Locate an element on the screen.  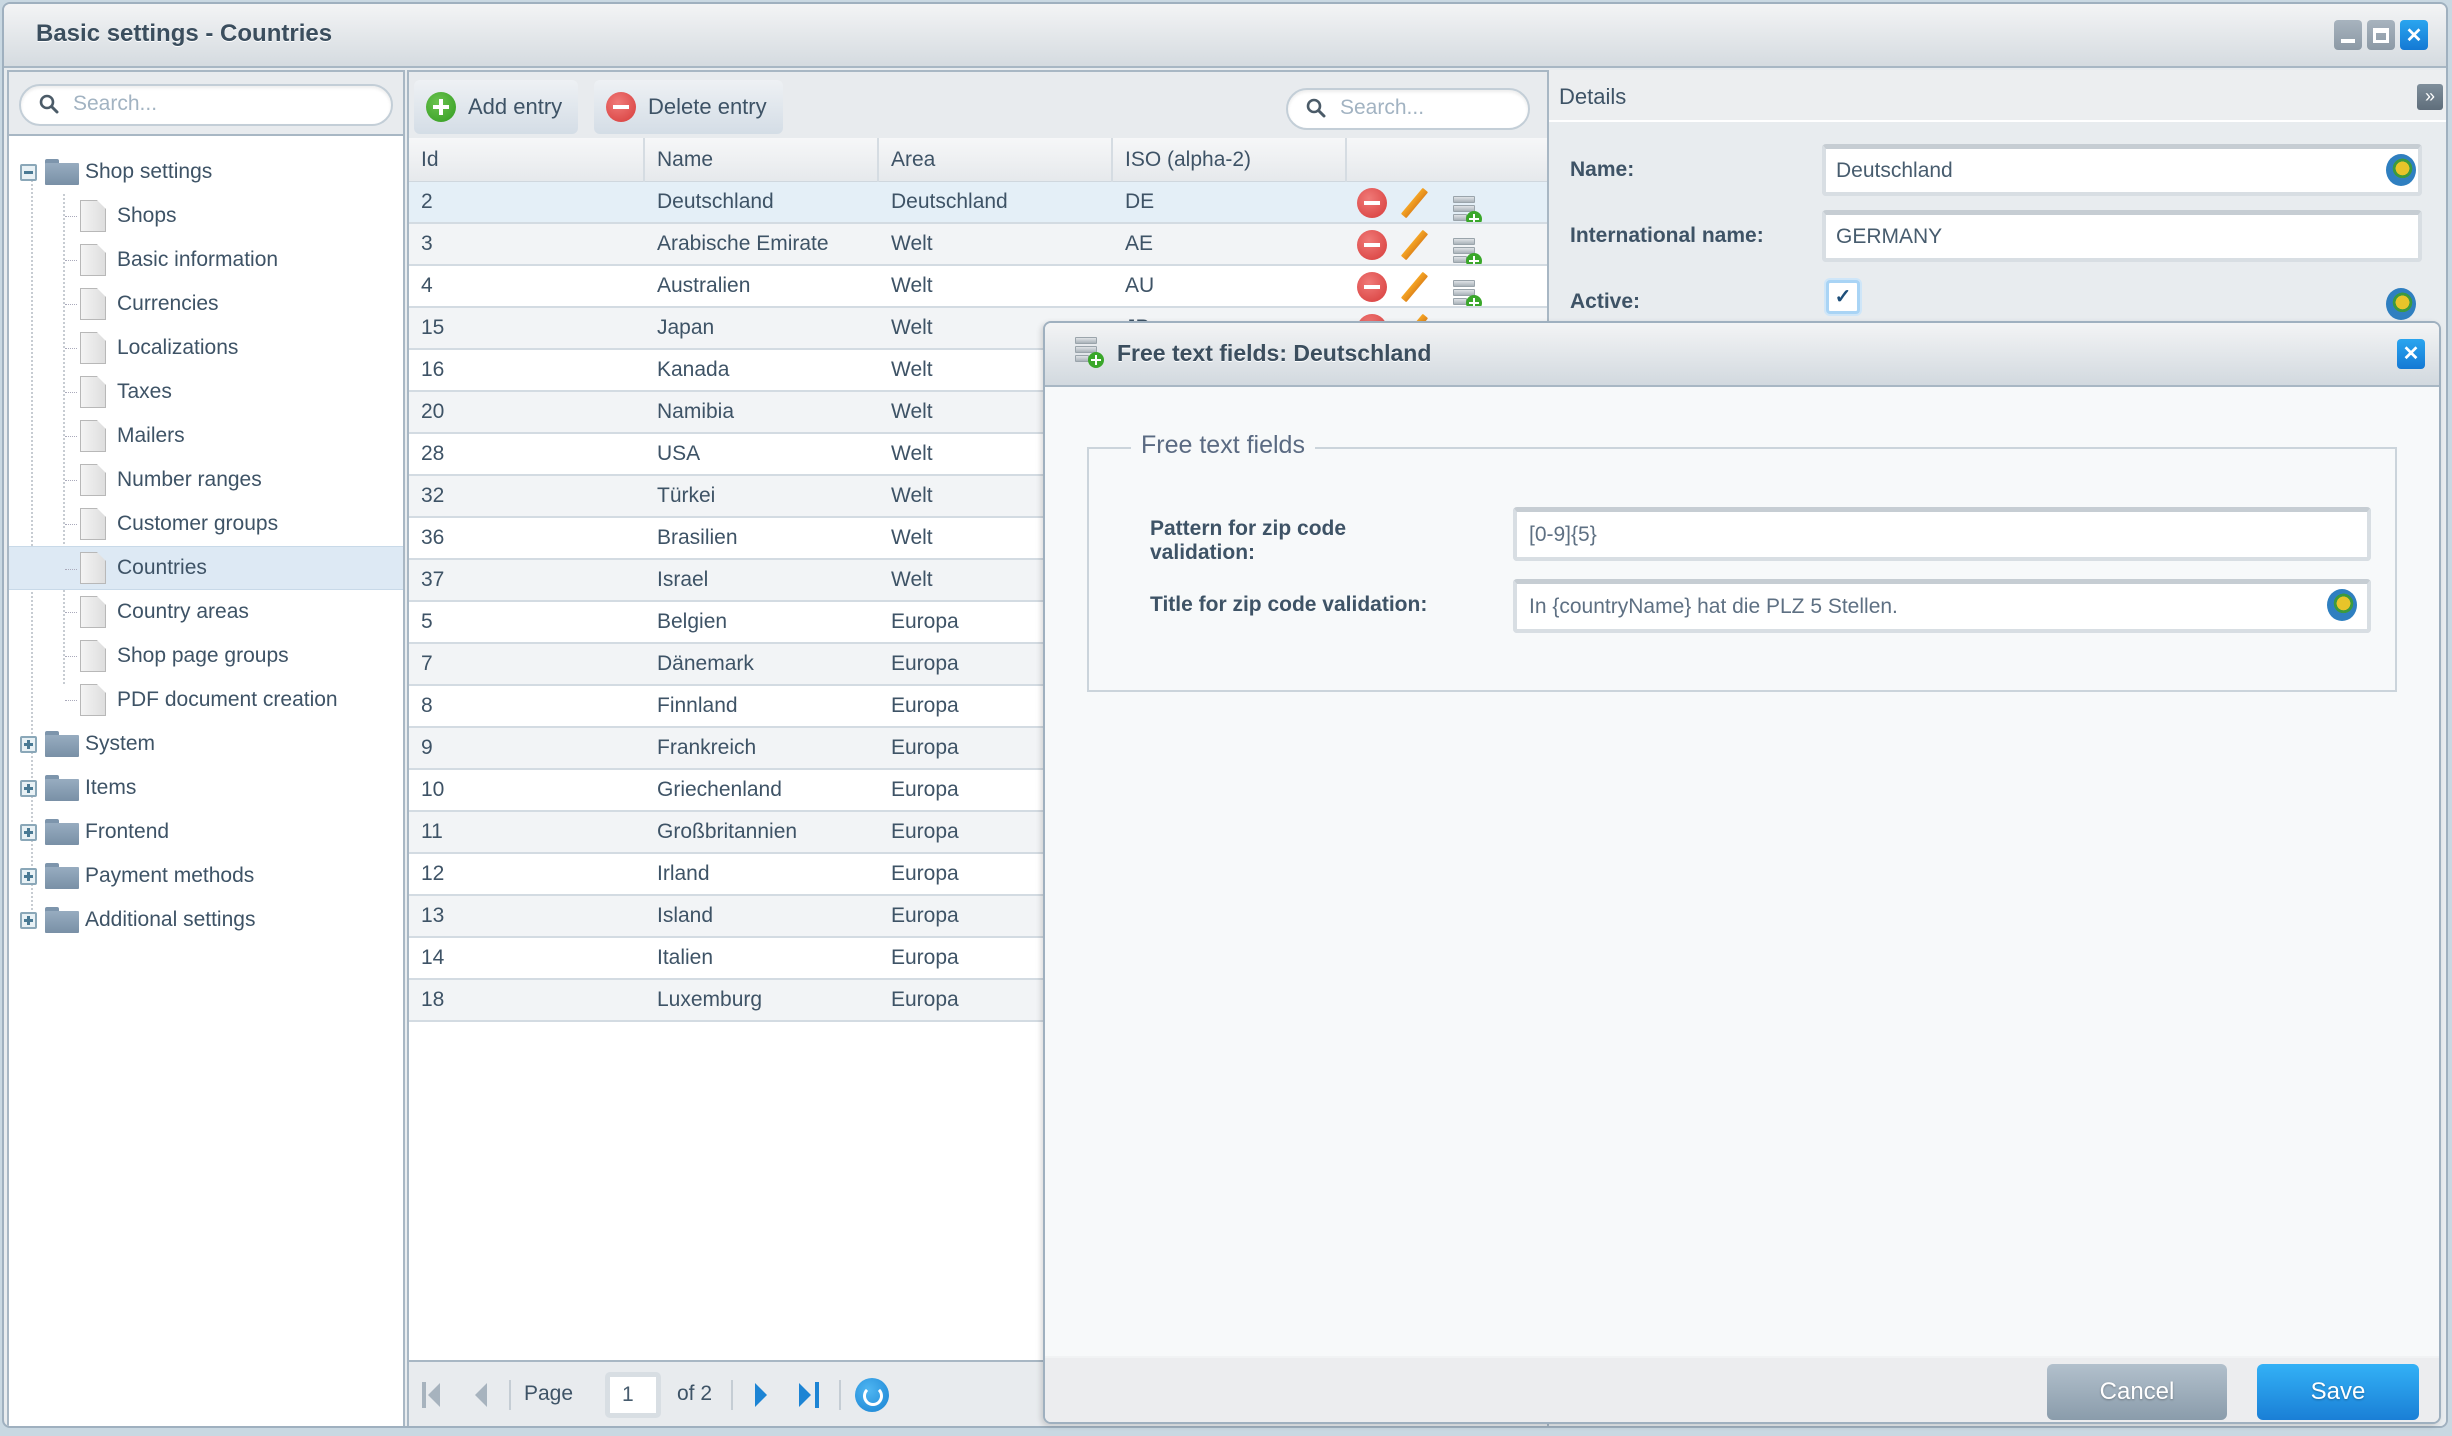
tree-item-shops: Shops is located at coordinates (206, 216).